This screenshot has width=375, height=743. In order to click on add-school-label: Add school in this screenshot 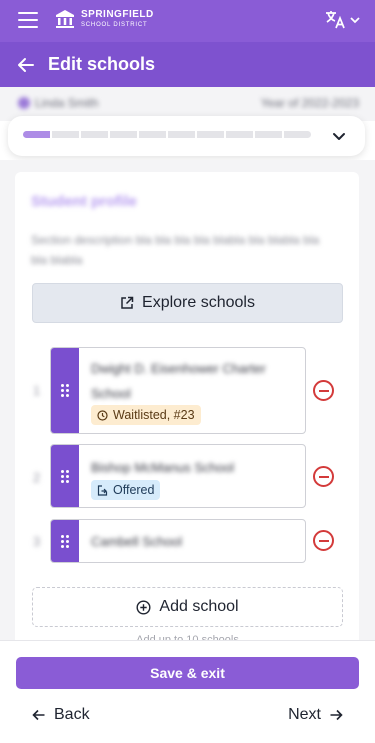, I will do `click(199, 606)`.